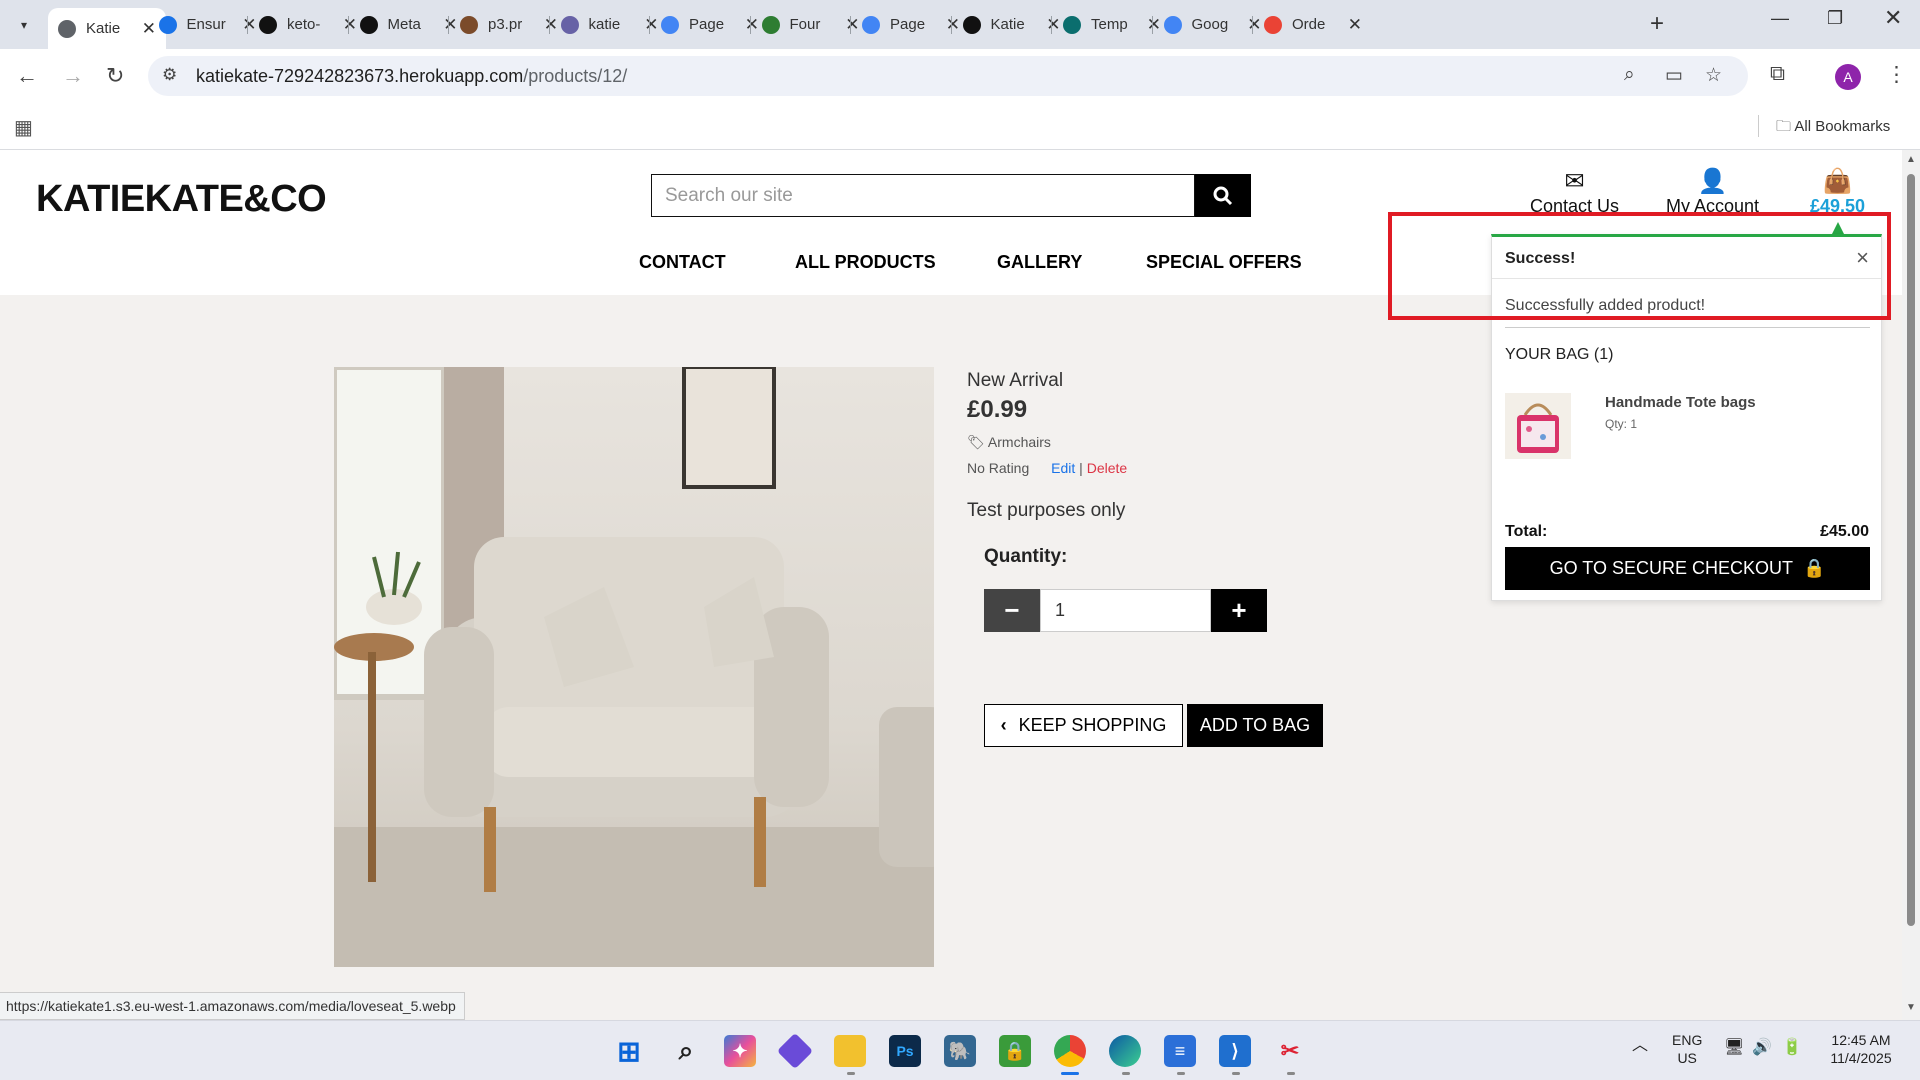 The width and height of the screenshot is (1920, 1080). Describe the element at coordinates (23, 127) in the screenshot. I see `apps-grid-icon: ▦` at that location.